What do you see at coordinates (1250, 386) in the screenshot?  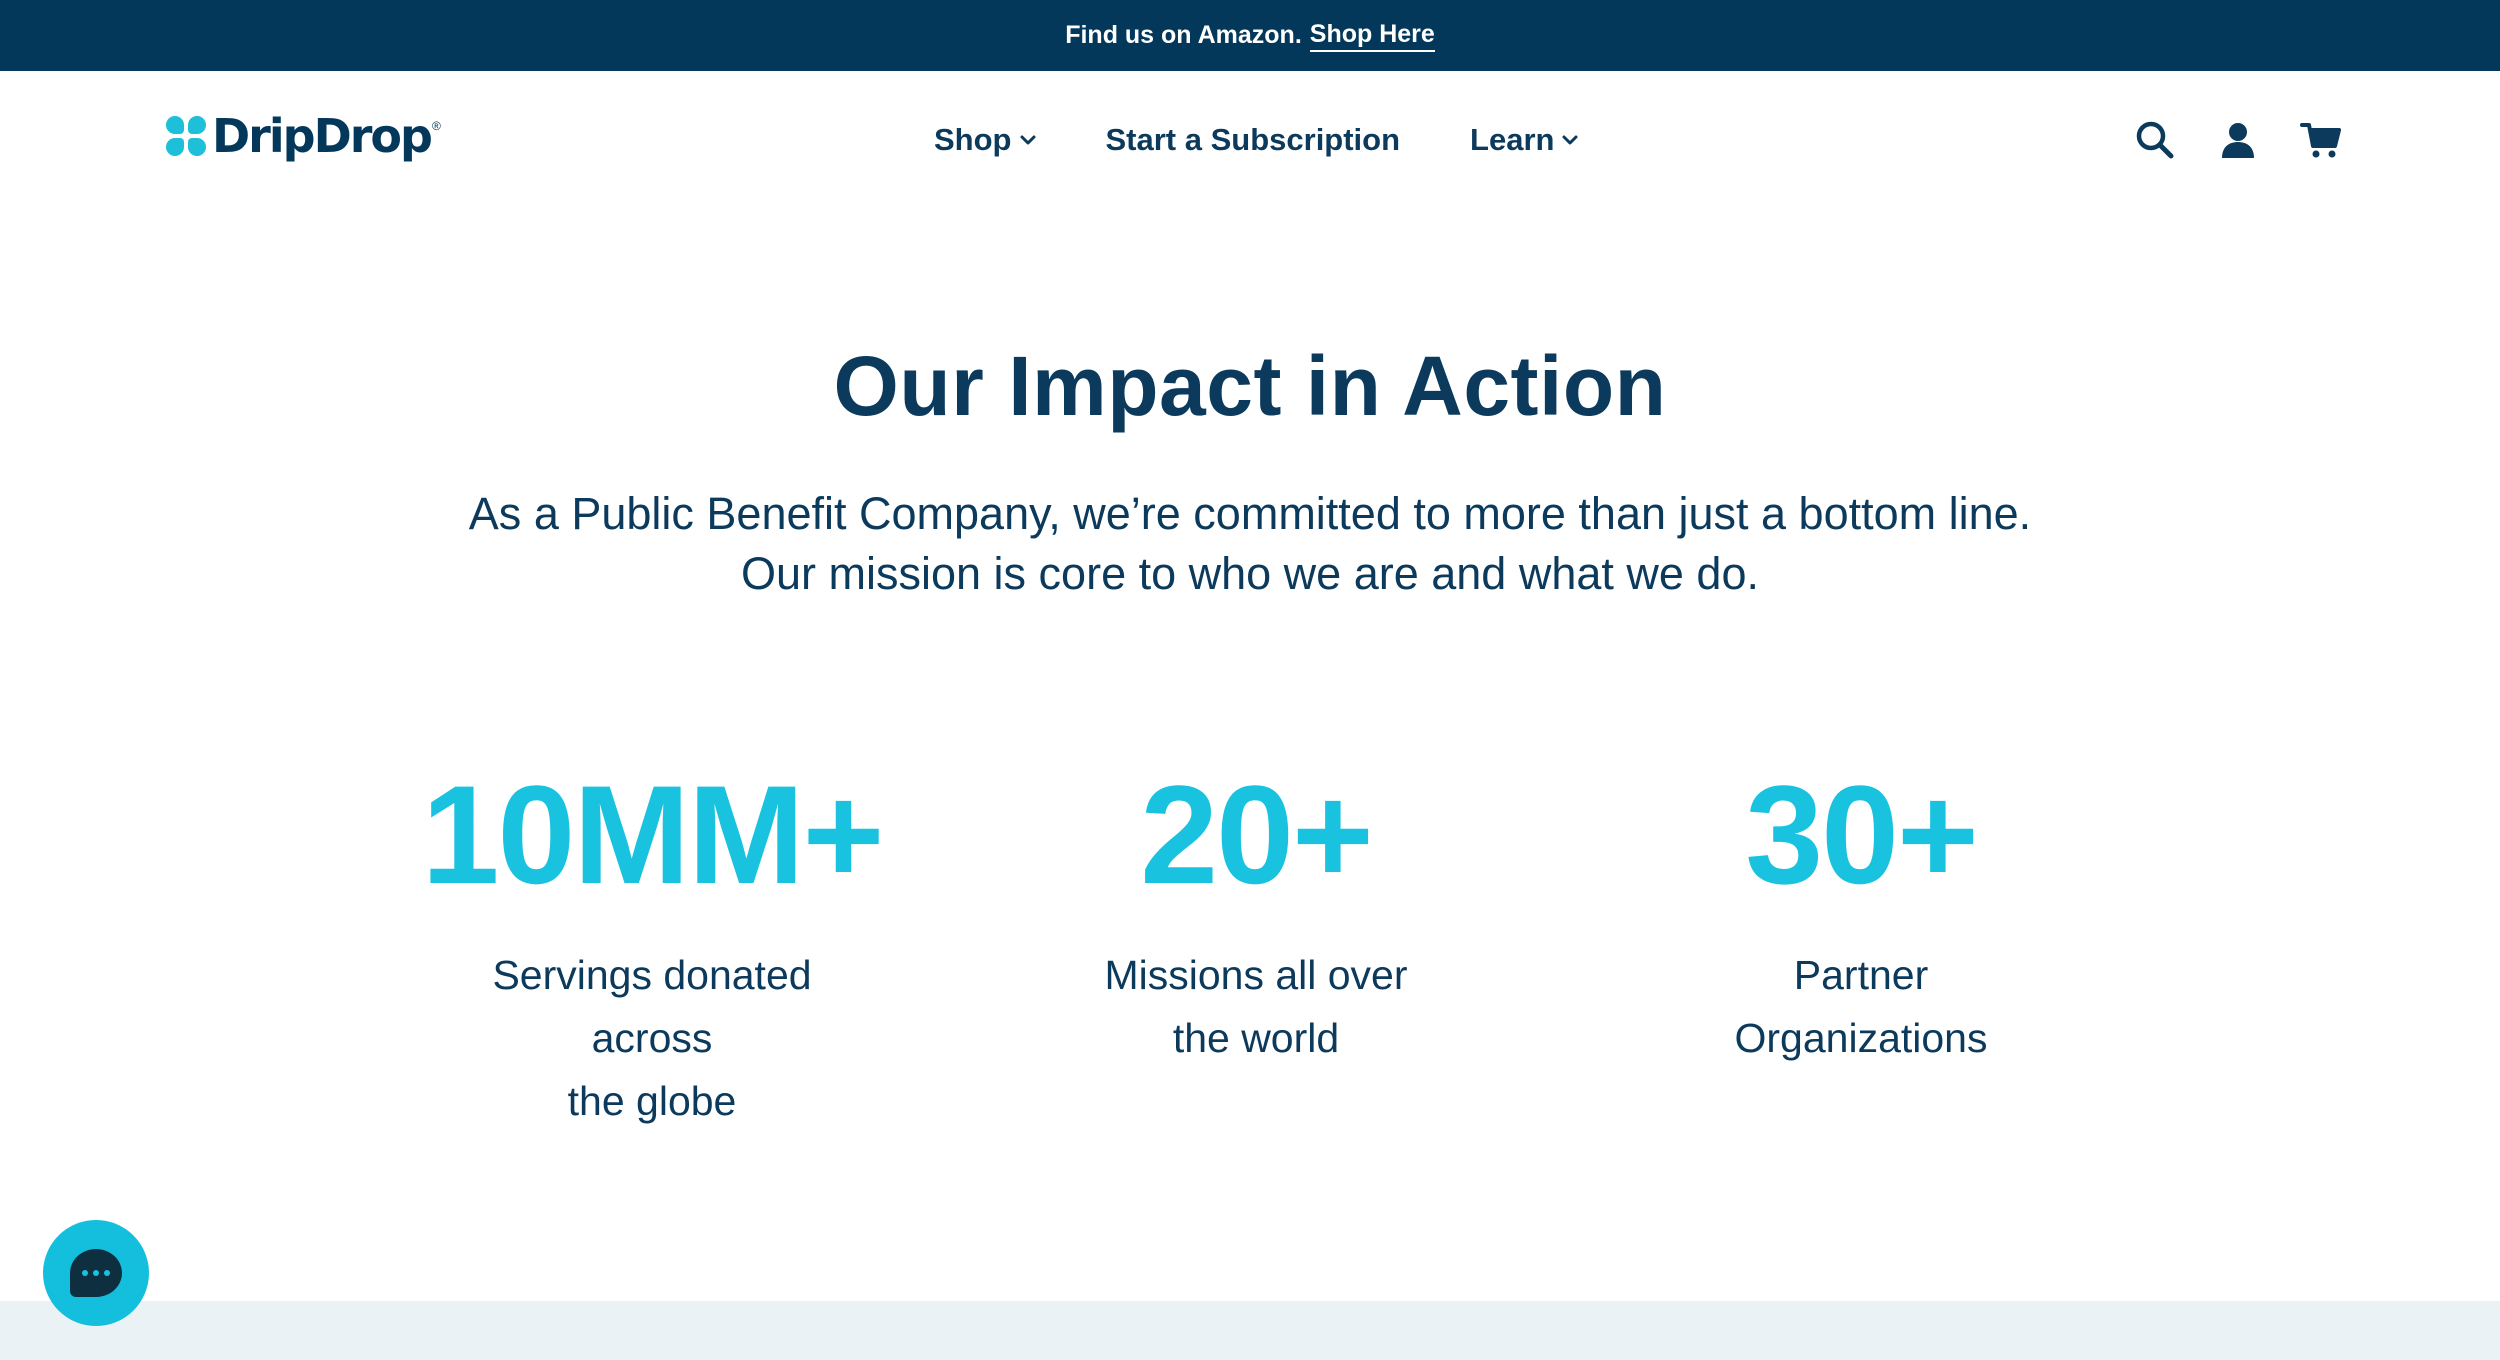 I see `page-title: Our Impact in Action` at bounding box center [1250, 386].